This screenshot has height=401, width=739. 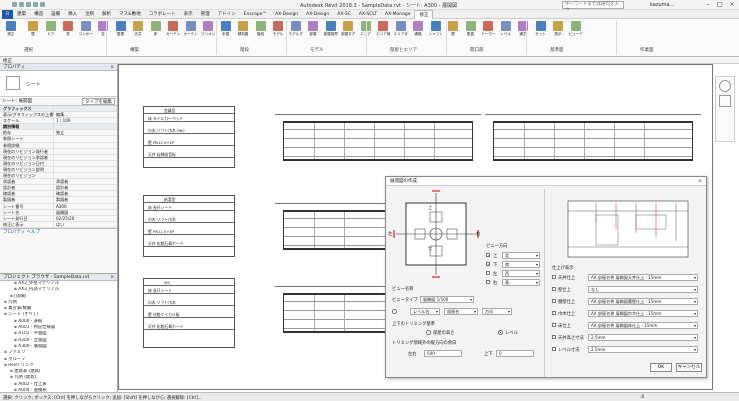 I want to click on property-value: 02/25/20, so click(x=85, y=218).